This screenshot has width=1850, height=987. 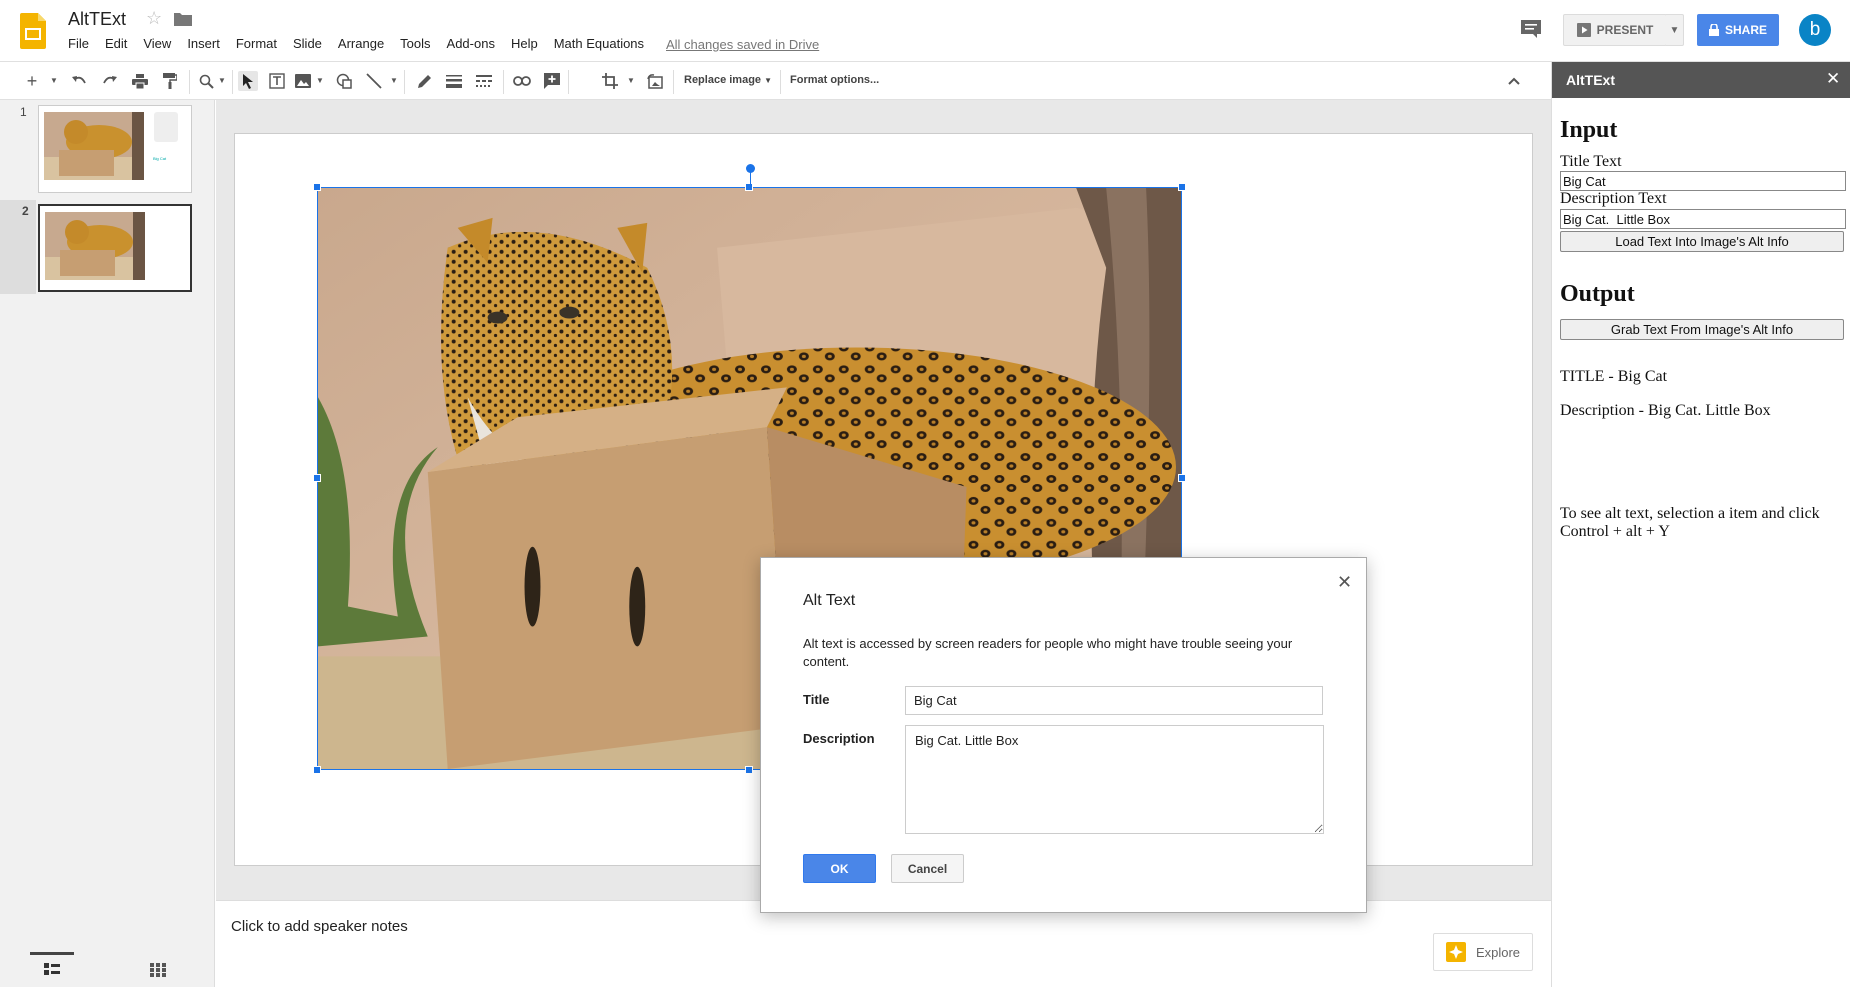 I want to click on comments-icon, so click(x=1531, y=29).